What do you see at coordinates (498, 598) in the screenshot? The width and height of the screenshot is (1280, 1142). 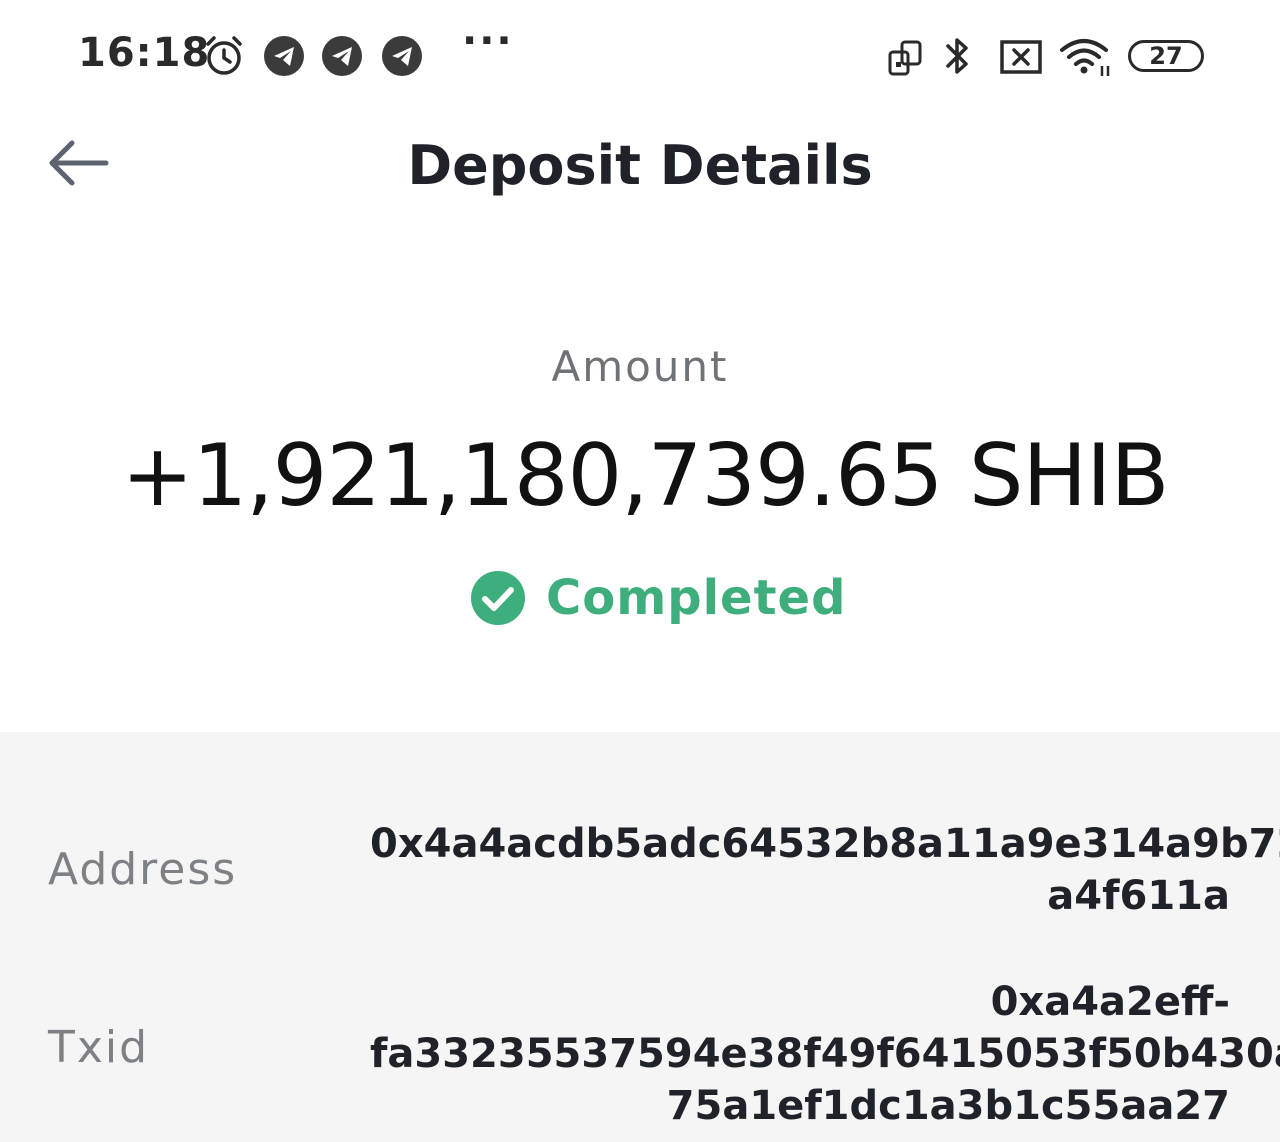 I see `check-circle-icon` at bounding box center [498, 598].